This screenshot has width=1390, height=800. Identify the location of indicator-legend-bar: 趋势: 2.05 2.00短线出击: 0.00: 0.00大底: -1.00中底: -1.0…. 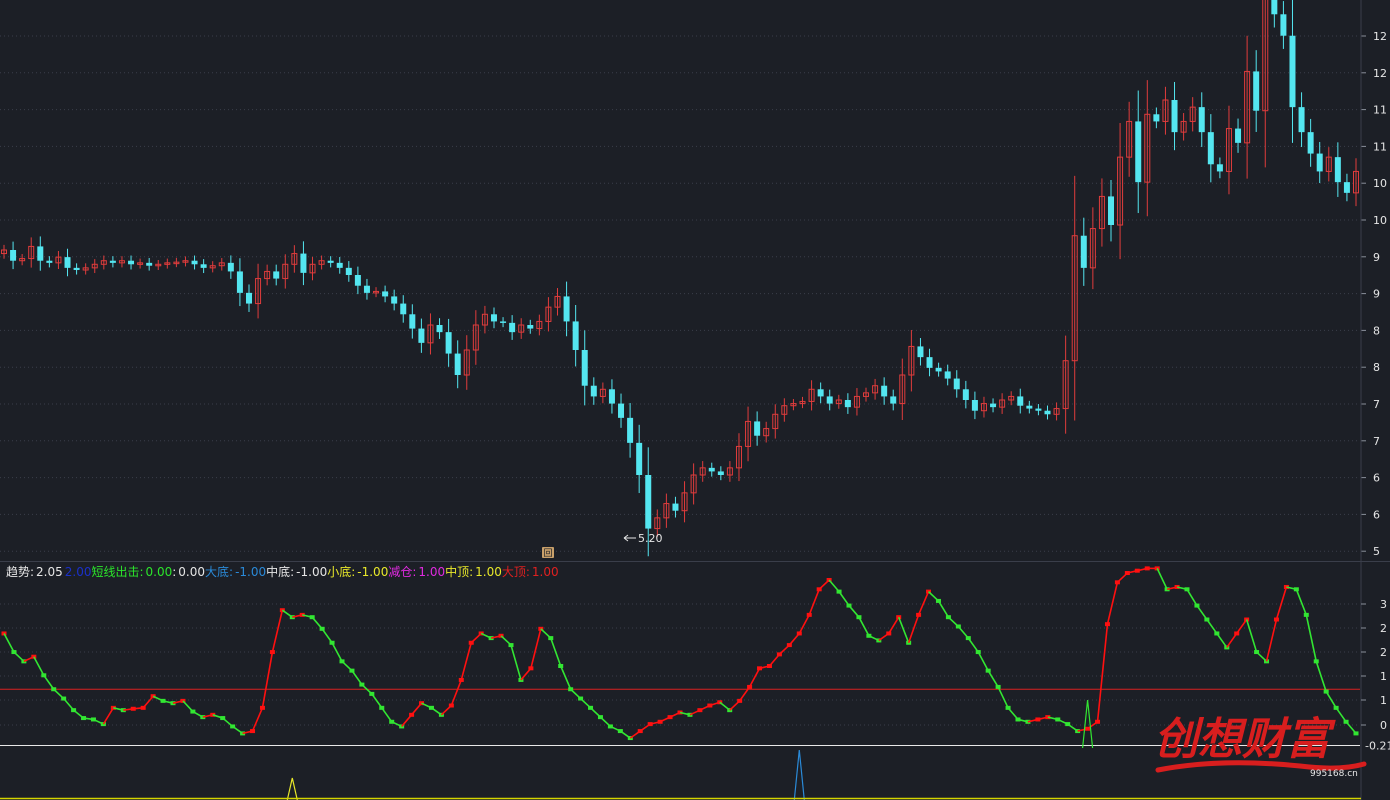
(282, 571).